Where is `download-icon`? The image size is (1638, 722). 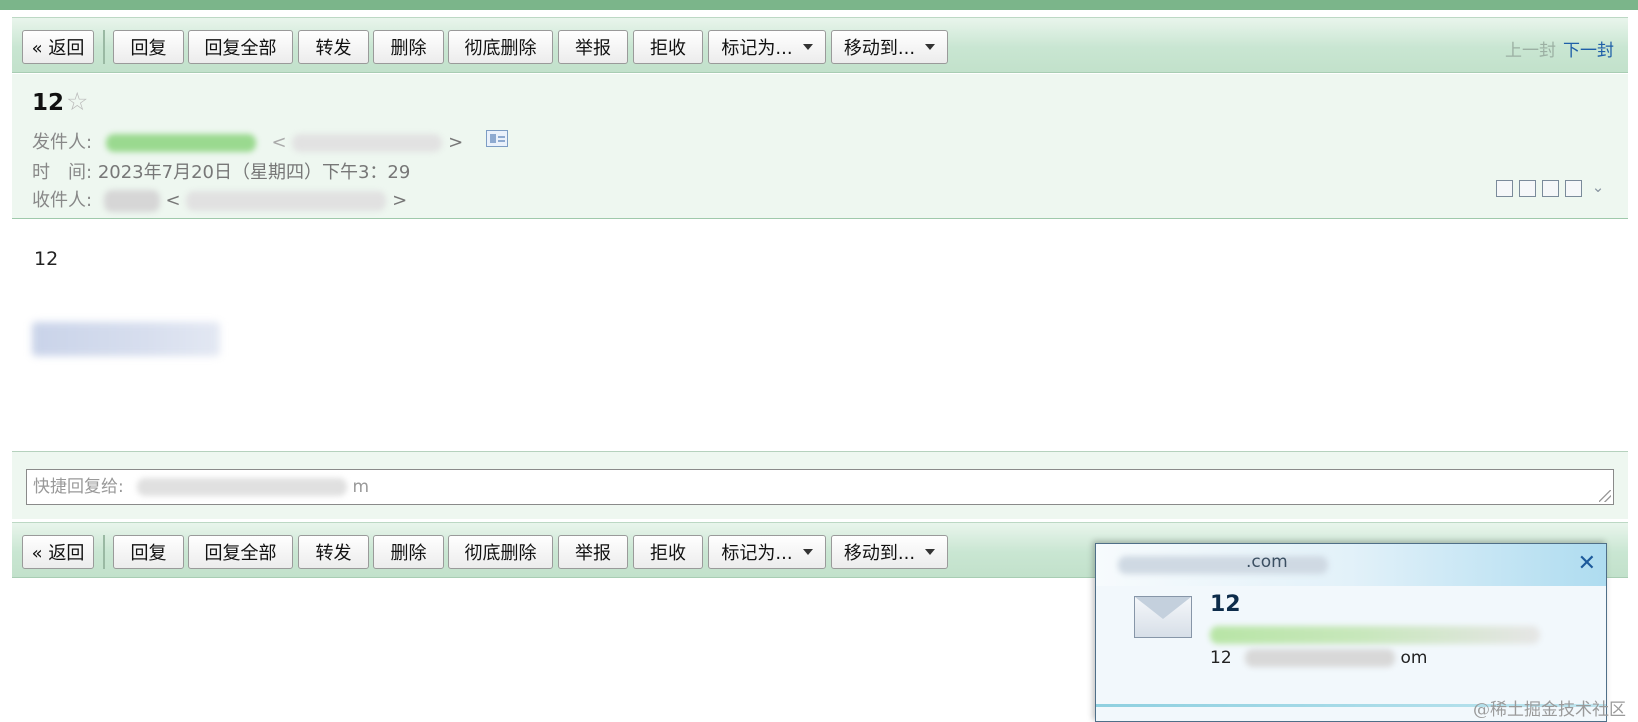
download-icon is located at coordinates (1550, 188).